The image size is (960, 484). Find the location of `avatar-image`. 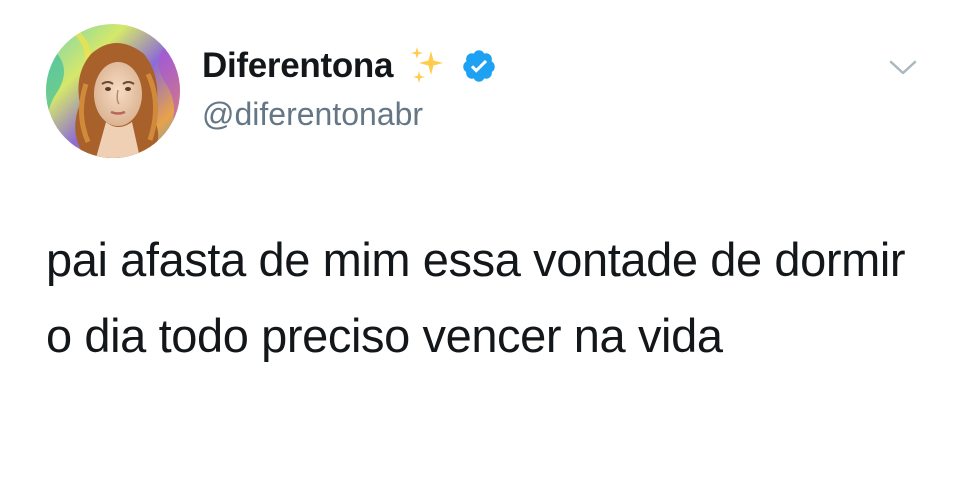

avatar-image is located at coordinates (113, 91).